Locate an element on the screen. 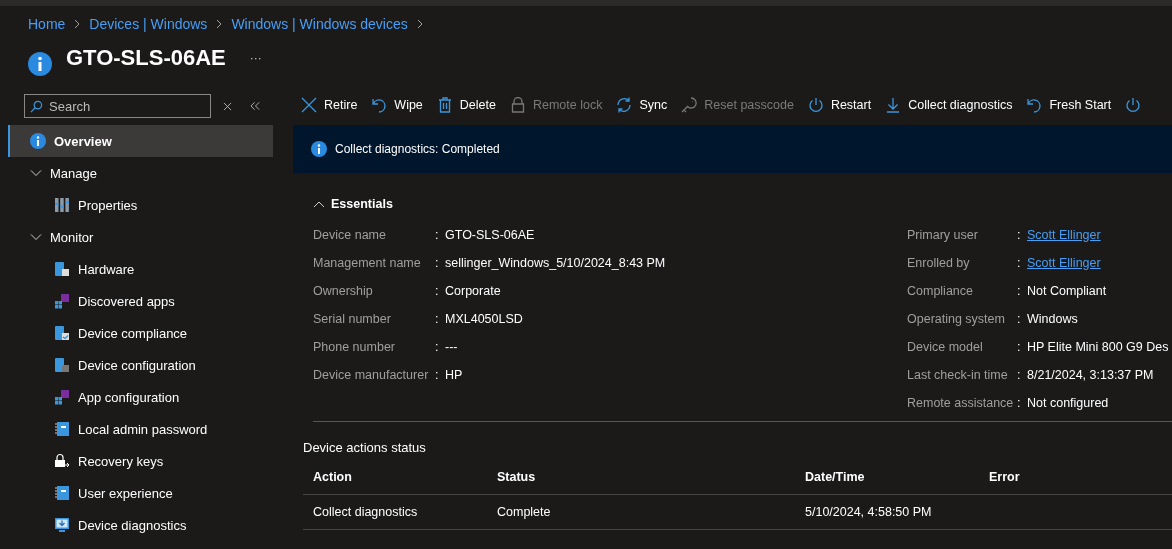 The height and width of the screenshot is (549, 1172). breadcrumb-link: Home is located at coordinates (47, 24).